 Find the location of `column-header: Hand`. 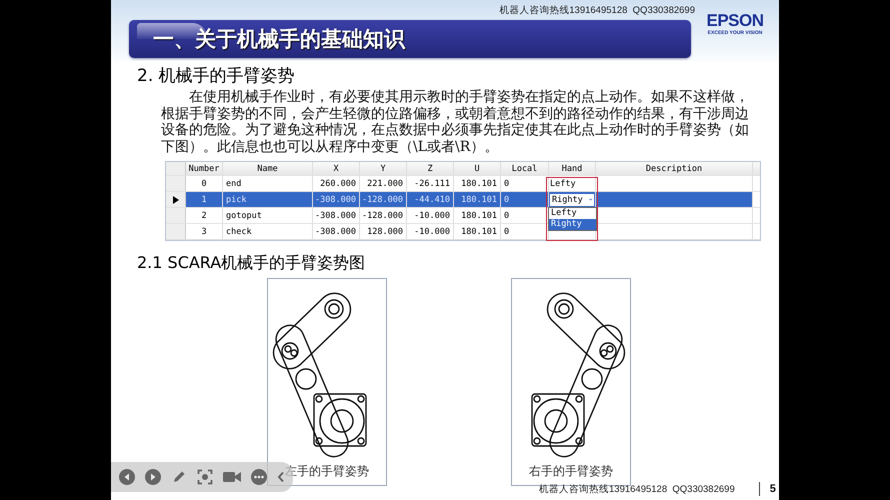

column-header: Hand is located at coordinates (572, 168).